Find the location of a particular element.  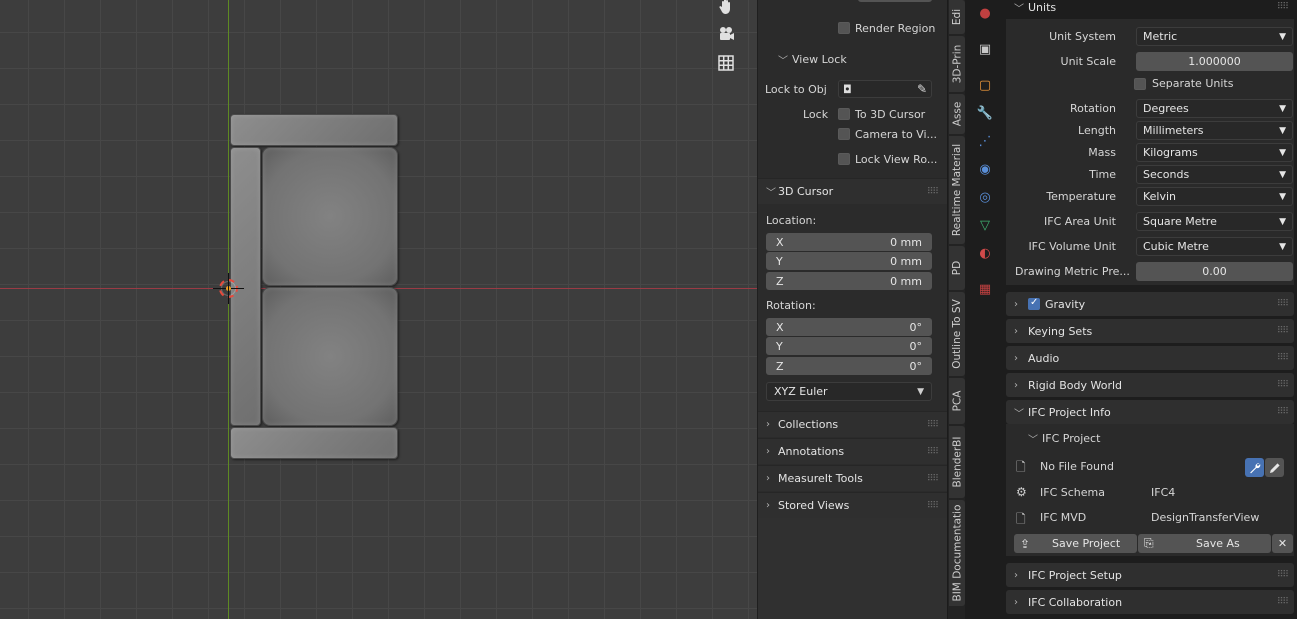

grid-icon is located at coordinates (726, 63).